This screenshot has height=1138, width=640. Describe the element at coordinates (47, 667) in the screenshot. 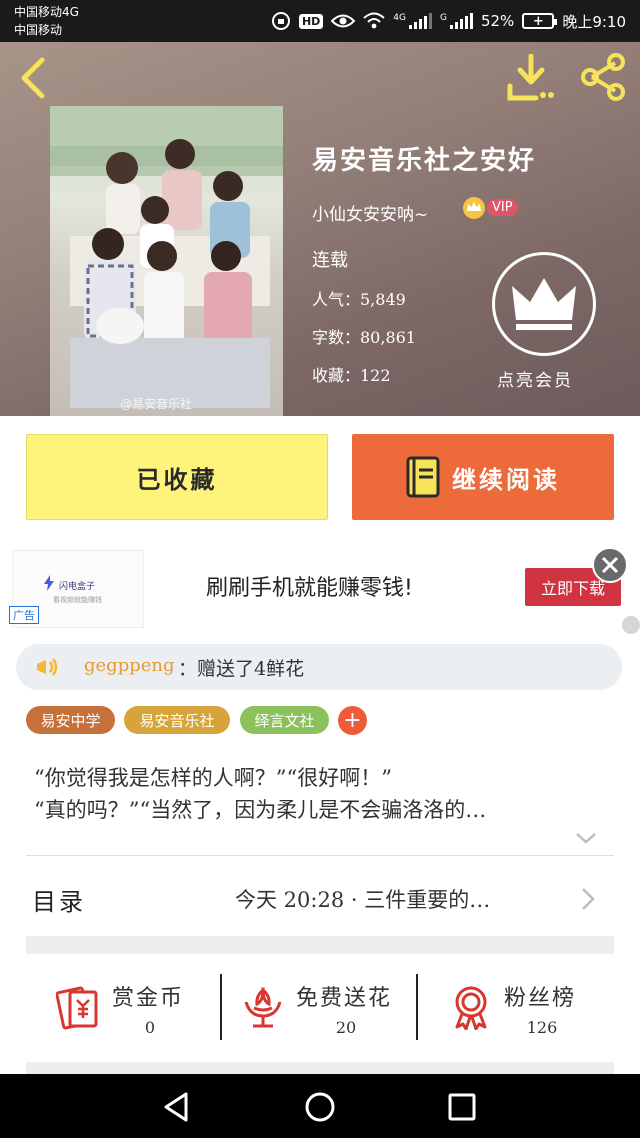

I see `megaphone-icon` at that location.